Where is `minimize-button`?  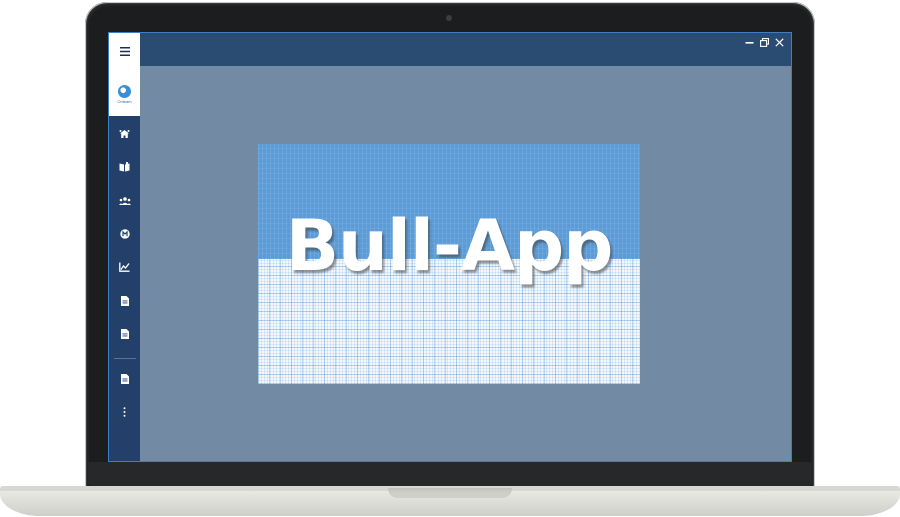 minimize-button is located at coordinates (749, 42).